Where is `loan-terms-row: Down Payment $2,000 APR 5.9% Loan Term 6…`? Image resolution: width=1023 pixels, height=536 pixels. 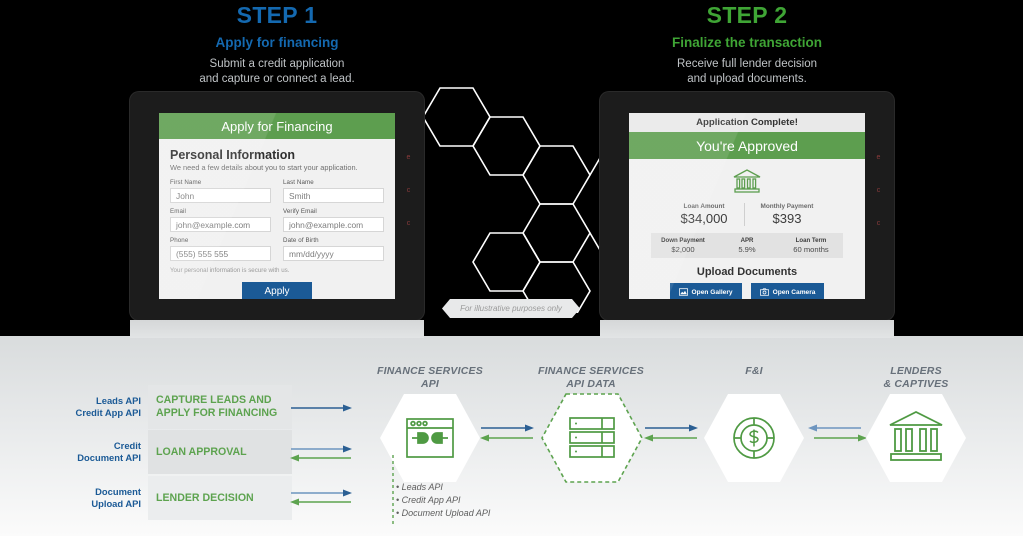 loan-terms-row: Down Payment $2,000 APR 5.9% Loan Term 6… is located at coordinates (747, 245).